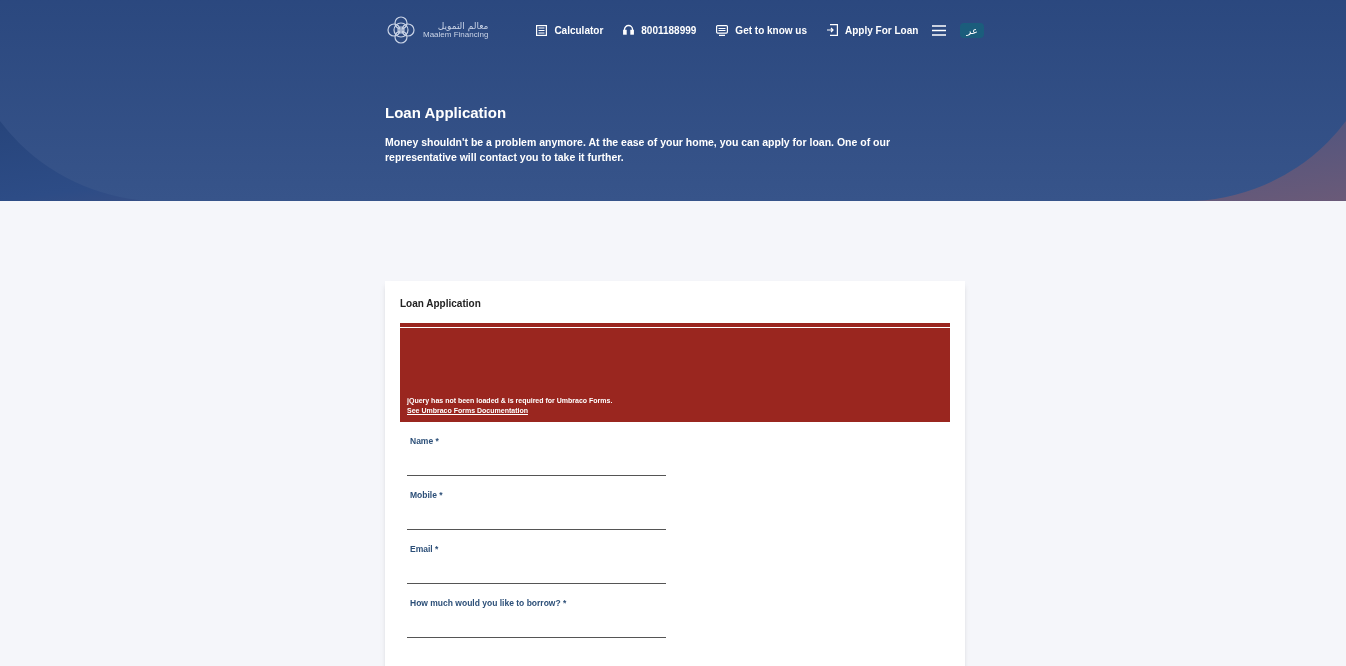 The width and height of the screenshot is (1346, 666). I want to click on nav-link: Get to know us, so click(762, 30).